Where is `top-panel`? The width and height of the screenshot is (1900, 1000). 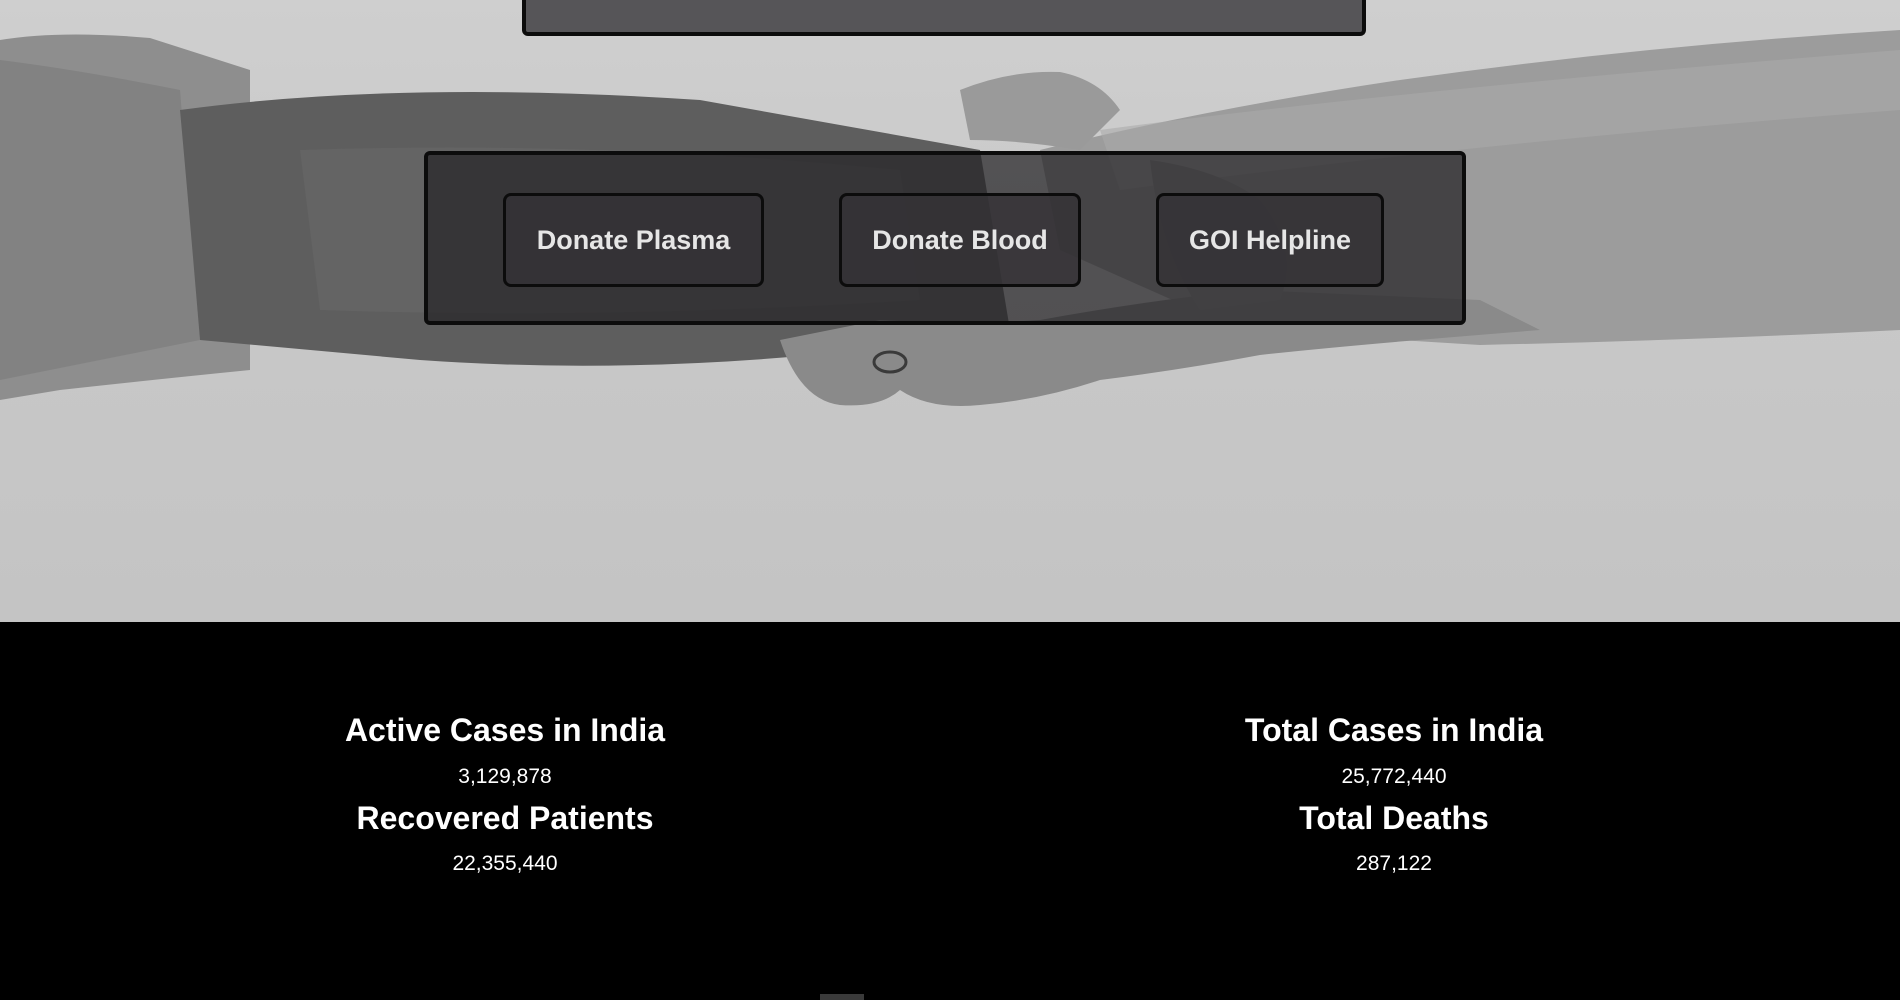 top-panel is located at coordinates (944, 18).